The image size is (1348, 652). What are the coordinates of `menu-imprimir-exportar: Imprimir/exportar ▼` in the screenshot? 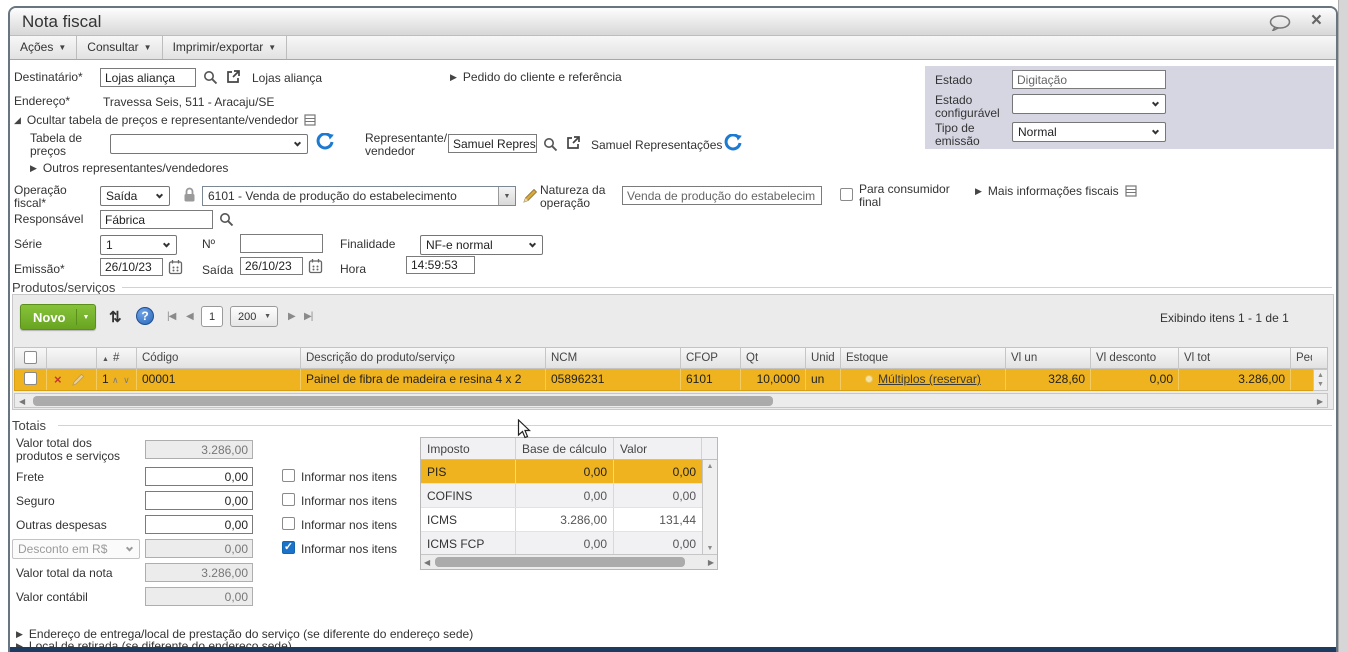 It's located at (225, 47).